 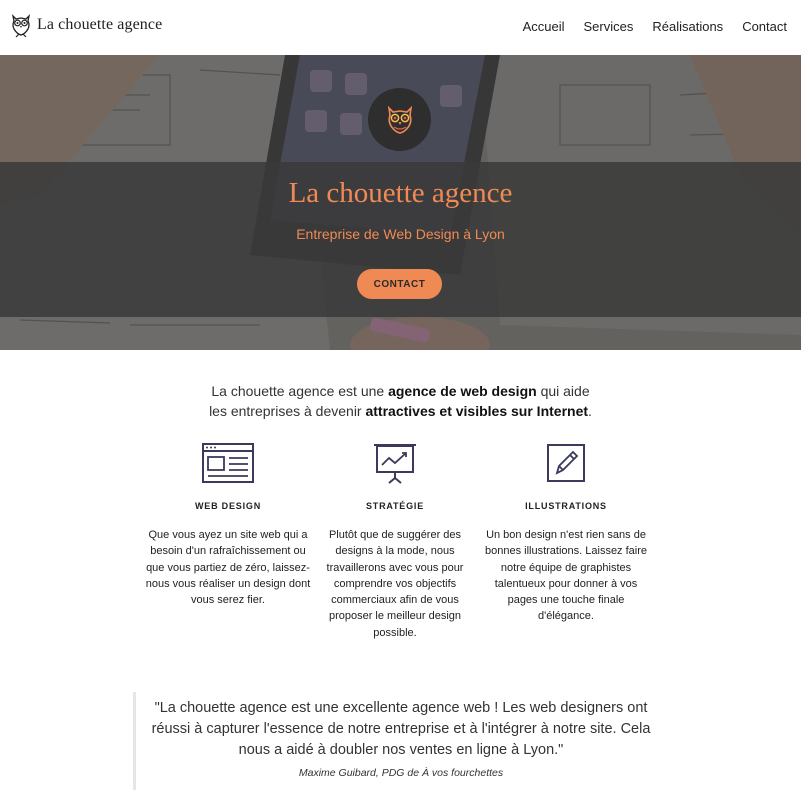 I want to click on owl-badge-icon, so click(x=399, y=119).